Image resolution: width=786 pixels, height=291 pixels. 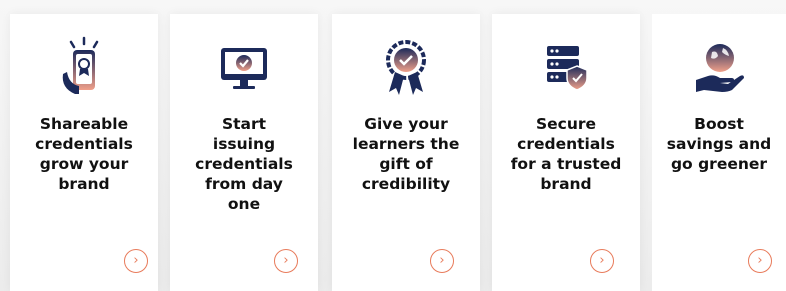 What do you see at coordinates (84, 71) in the screenshot?
I see `phone-certificate-icon` at bounding box center [84, 71].